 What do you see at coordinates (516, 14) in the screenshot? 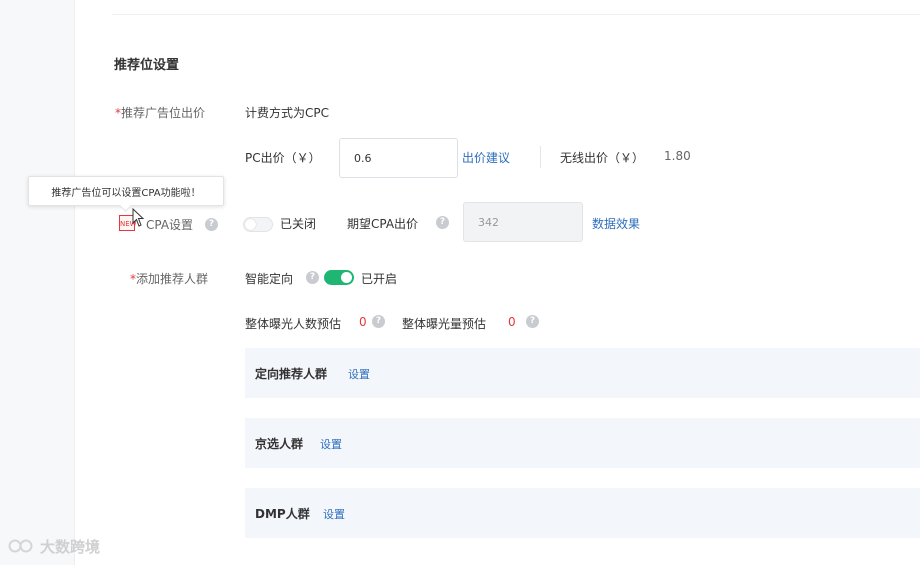
I see `top-divider` at bounding box center [516, 14].